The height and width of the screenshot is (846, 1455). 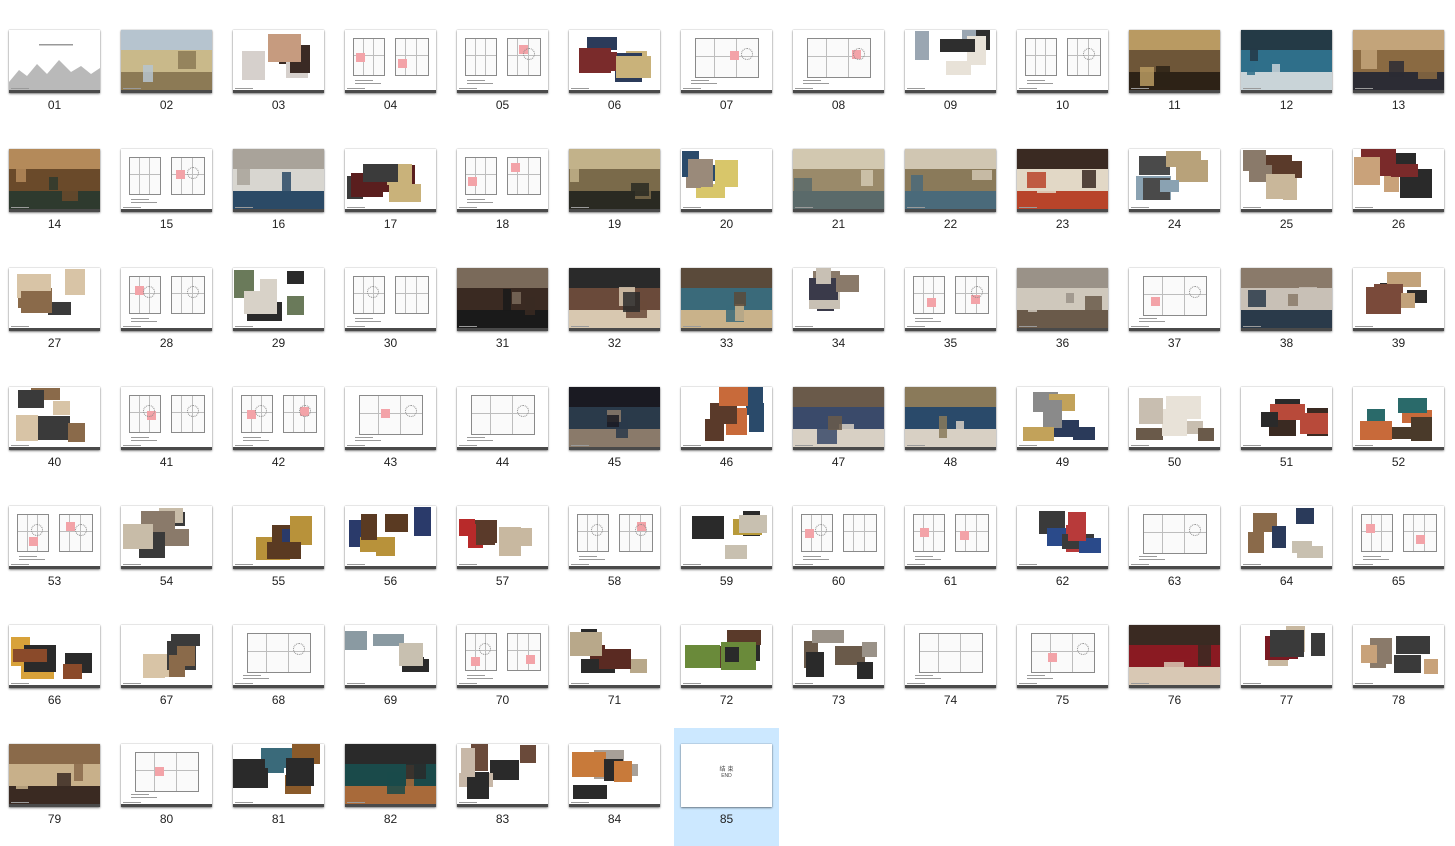 I want to click on file-item: 68, so click(x=278, y=668).